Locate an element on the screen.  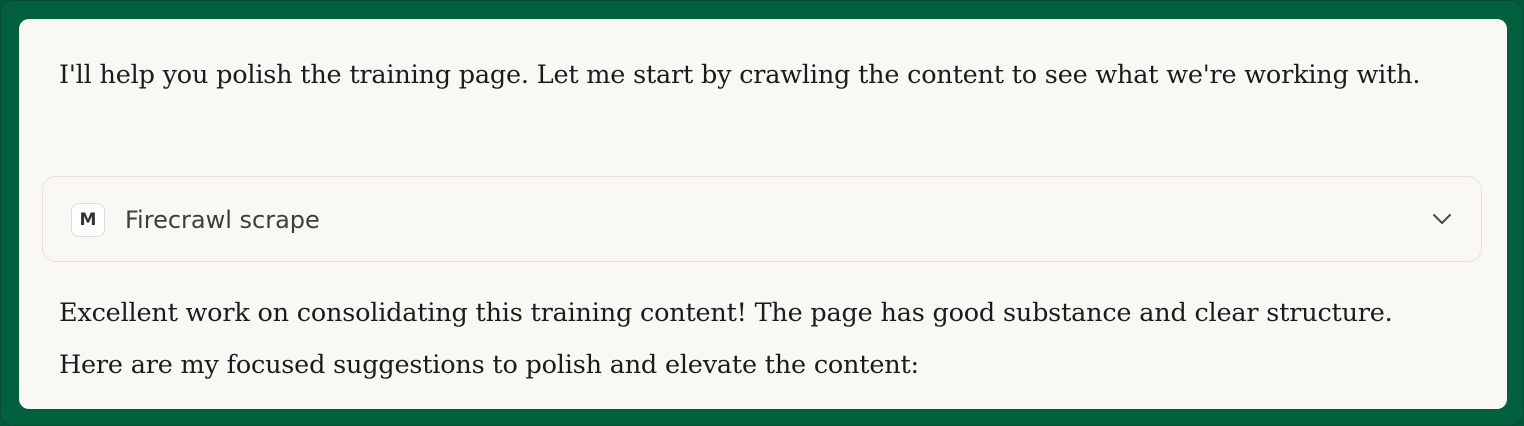
chevron-down-icon is located at coordinates (1442, 219).